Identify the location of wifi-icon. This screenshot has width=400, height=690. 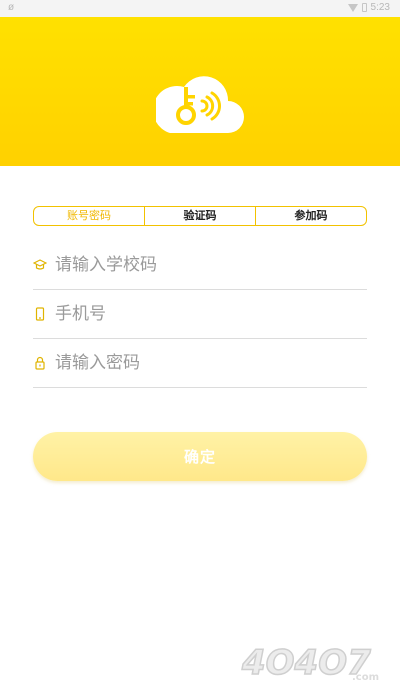
(352, 7).